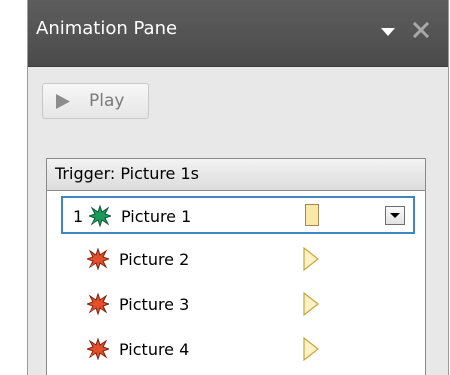 The image size is (450, 375). Describe the element at coordinates (100, 216) in the screenshot. I see `burst-green-icon` at that location.